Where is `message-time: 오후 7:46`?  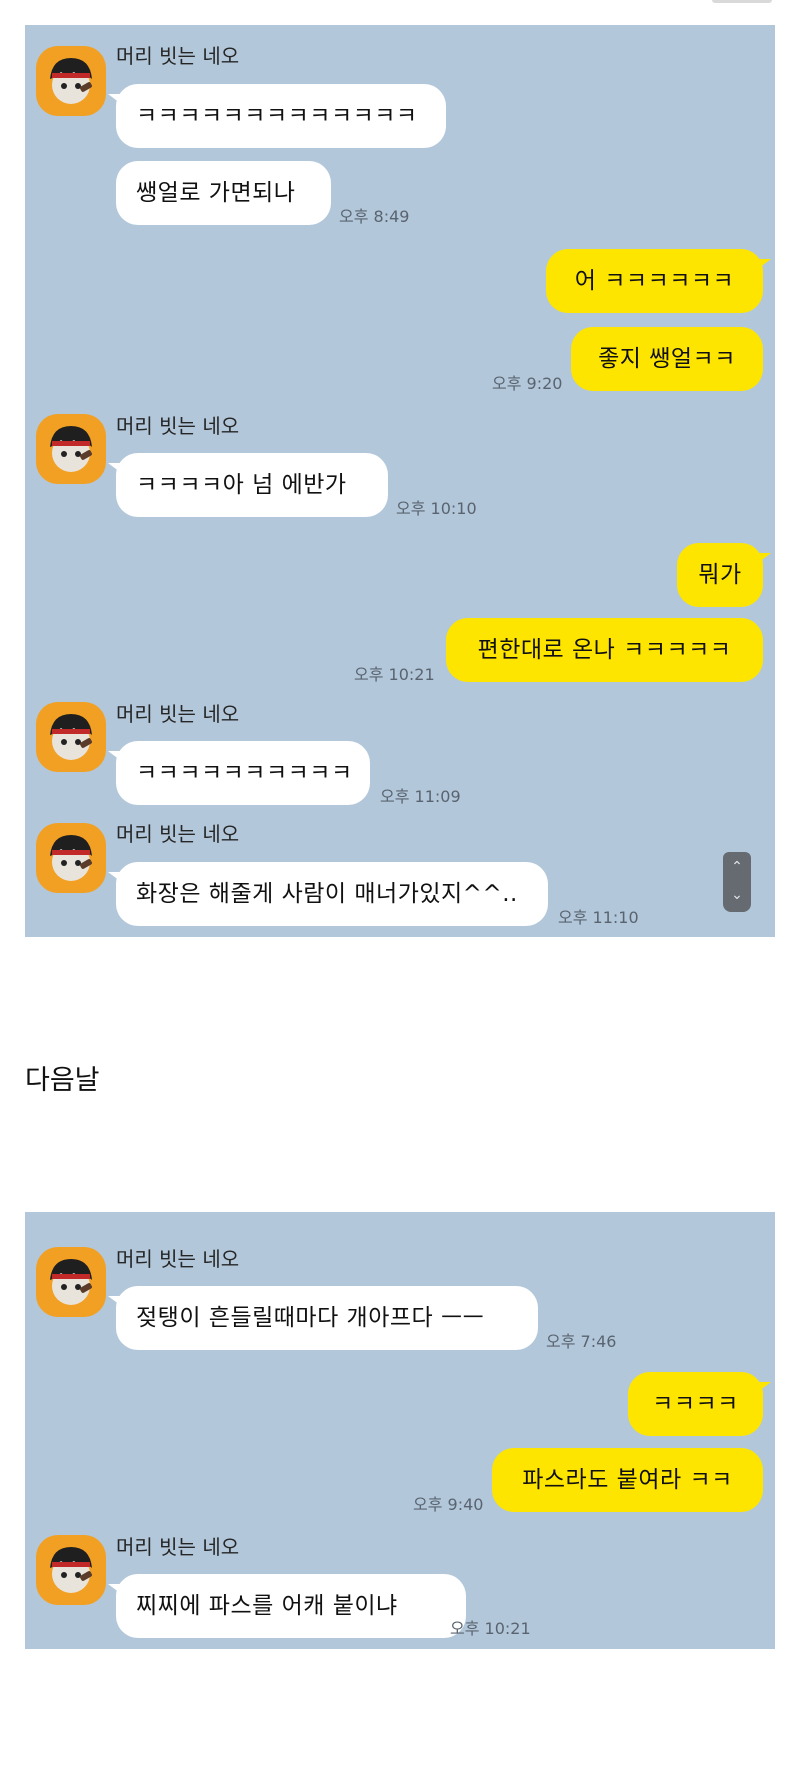
message-time: 오후 7:46 is located at coordinates (581, 1341).